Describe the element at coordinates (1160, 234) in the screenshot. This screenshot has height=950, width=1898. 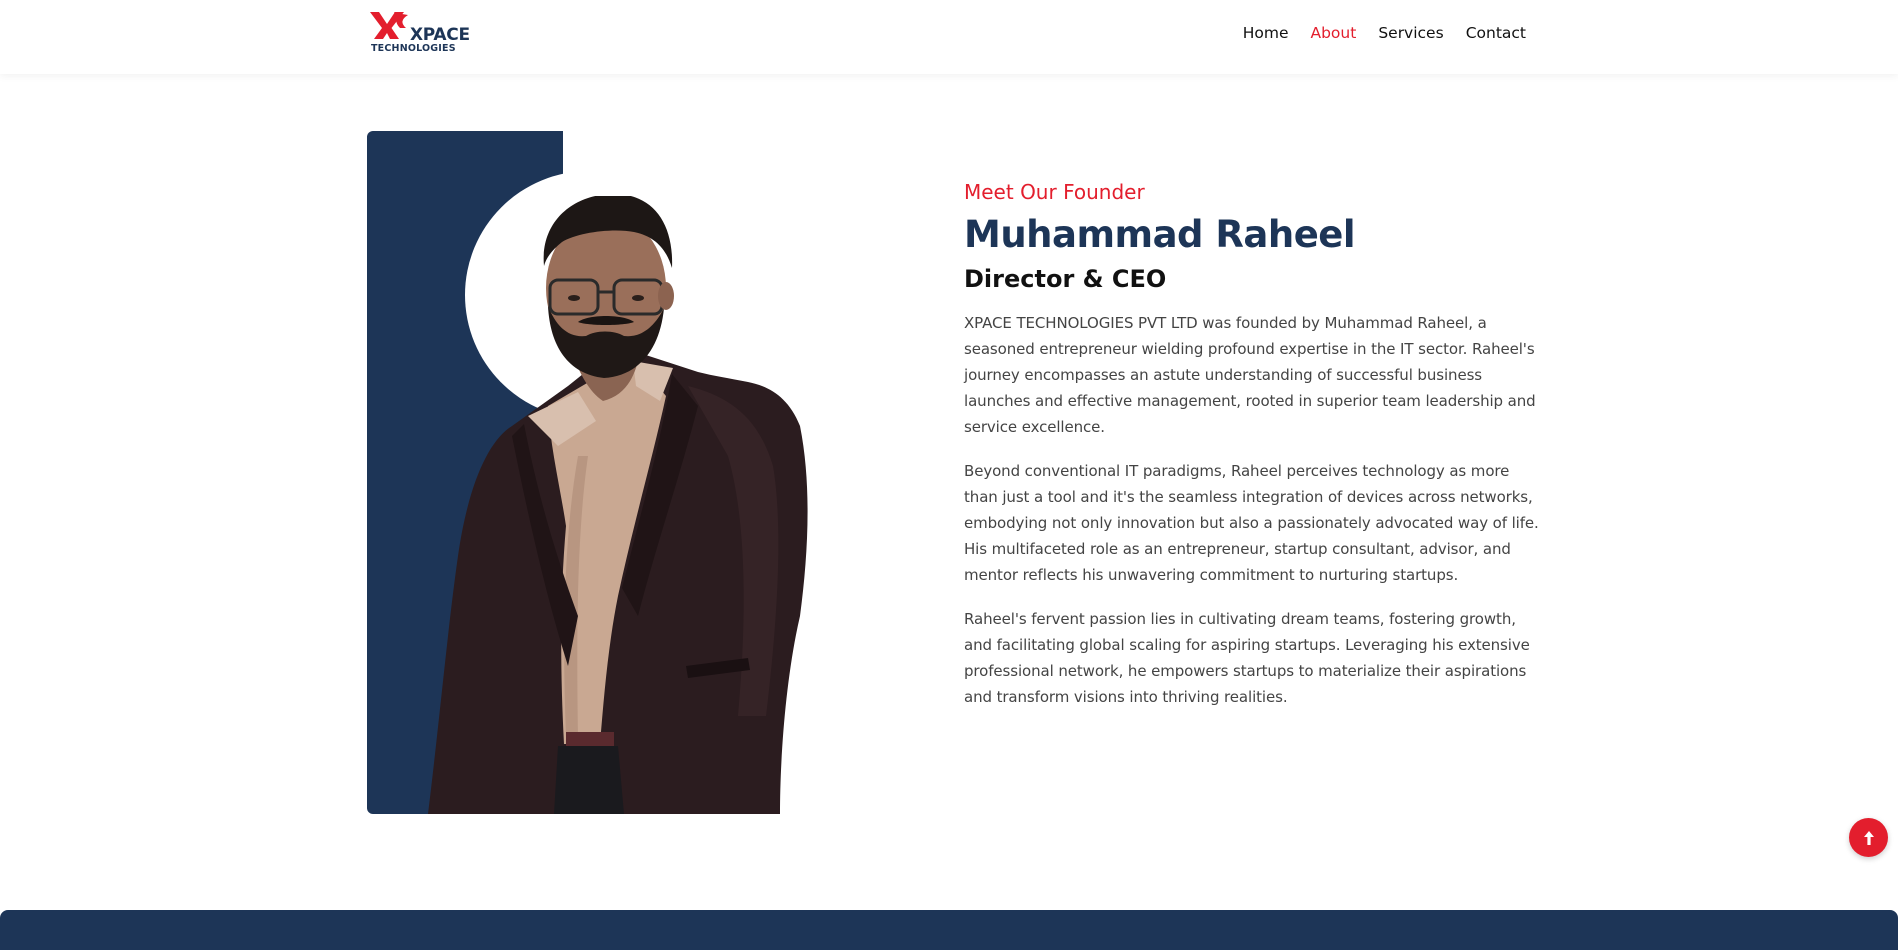
I see `founder-name: Muhammad Raheel` at that location.